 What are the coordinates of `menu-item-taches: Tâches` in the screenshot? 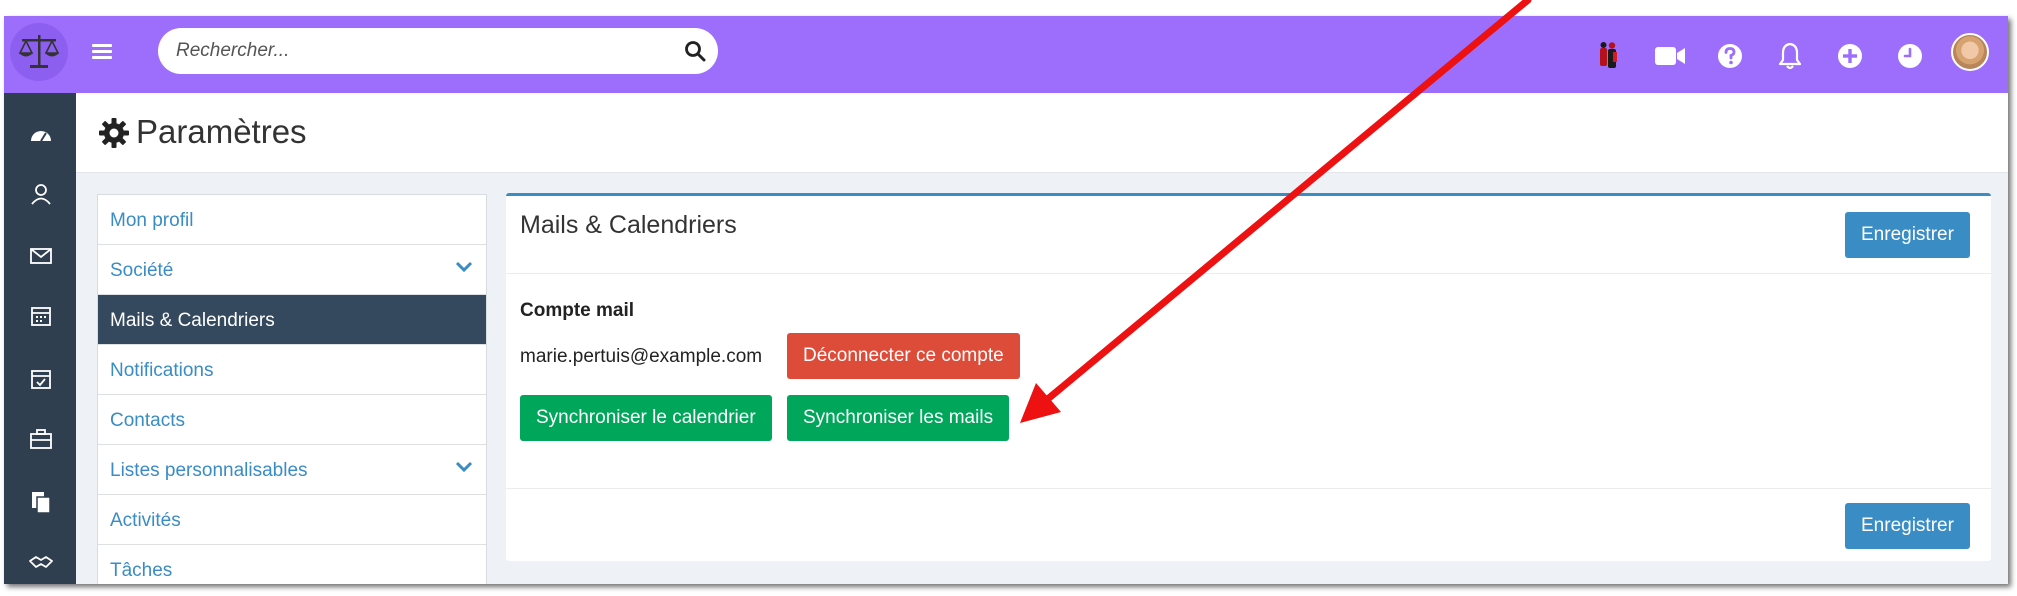 It's located at (292, 564).